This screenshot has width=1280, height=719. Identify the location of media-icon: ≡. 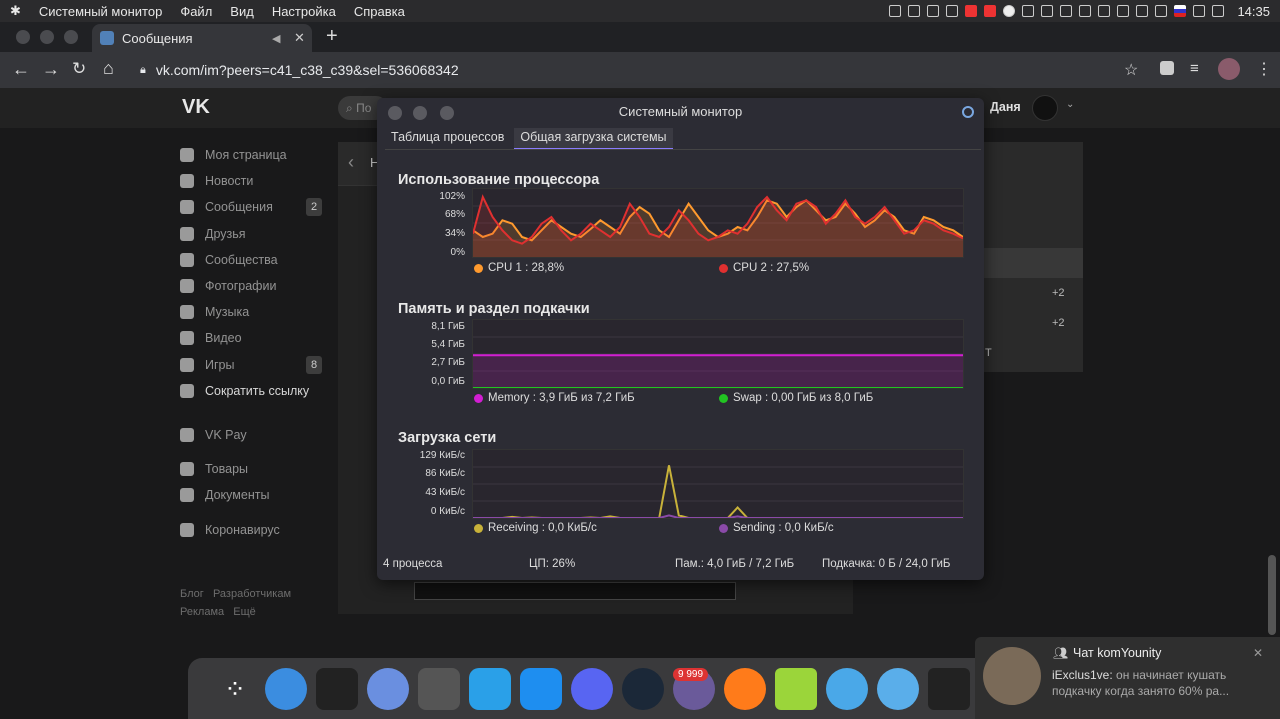
(1194, 68).